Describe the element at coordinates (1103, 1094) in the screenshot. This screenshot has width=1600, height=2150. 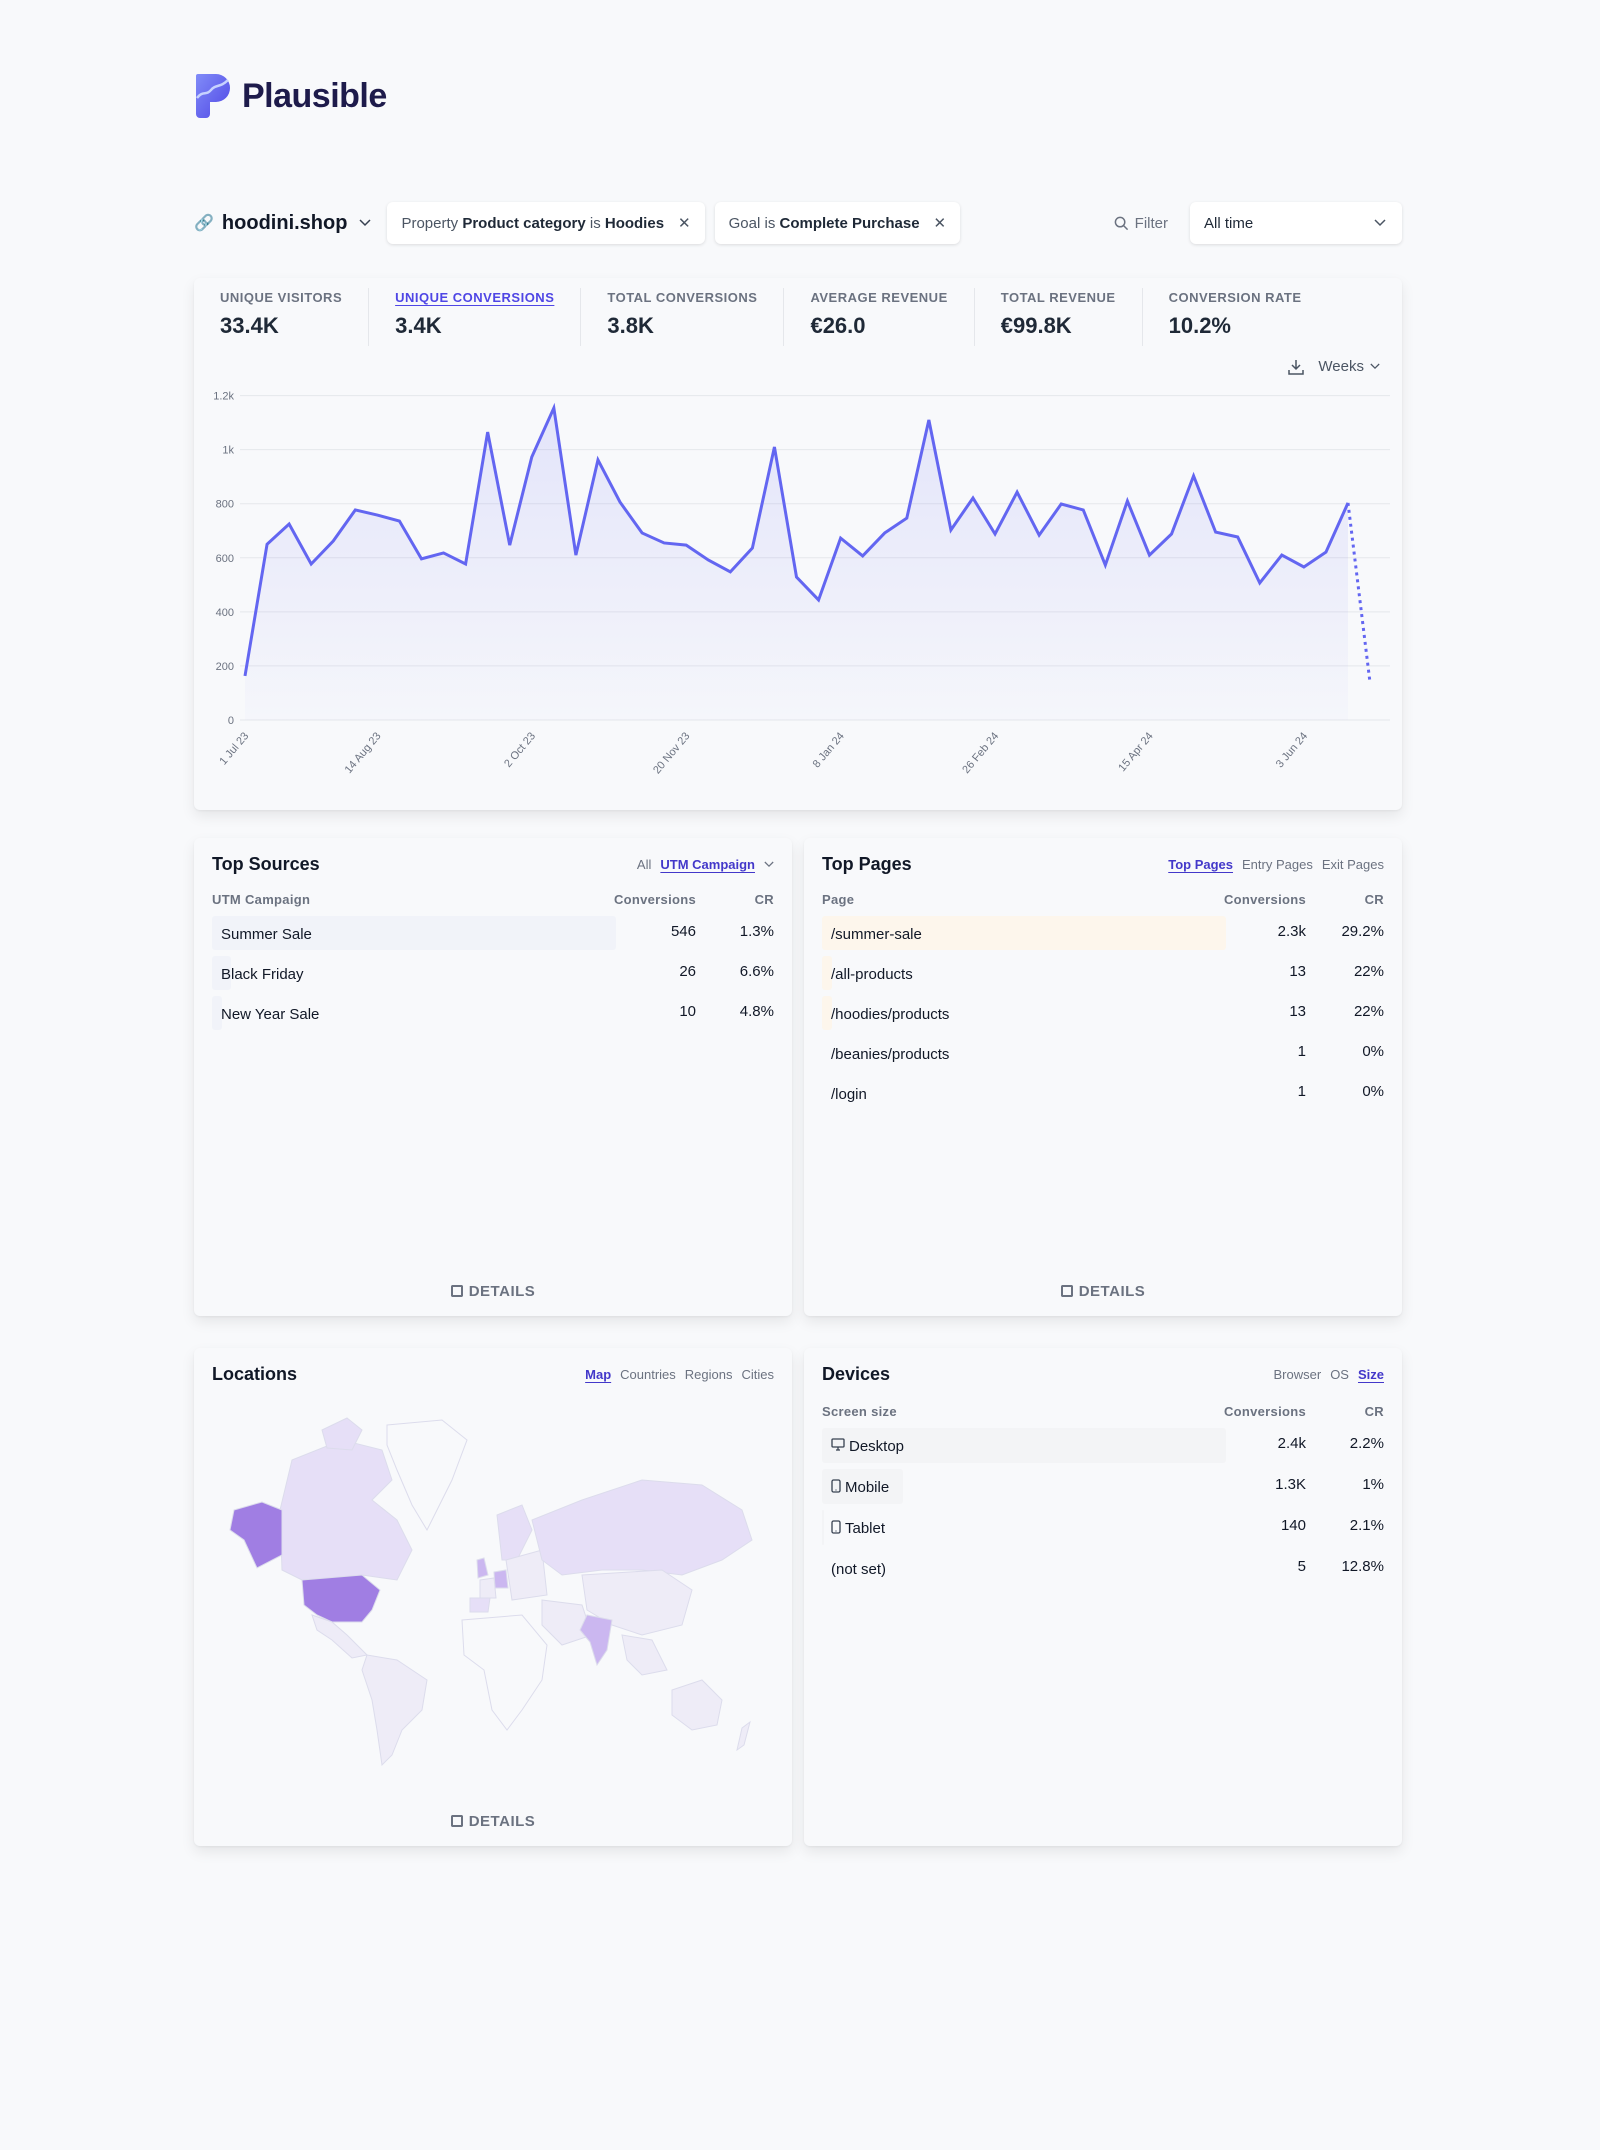
I see `list-item: /login 1 0%` at that location.